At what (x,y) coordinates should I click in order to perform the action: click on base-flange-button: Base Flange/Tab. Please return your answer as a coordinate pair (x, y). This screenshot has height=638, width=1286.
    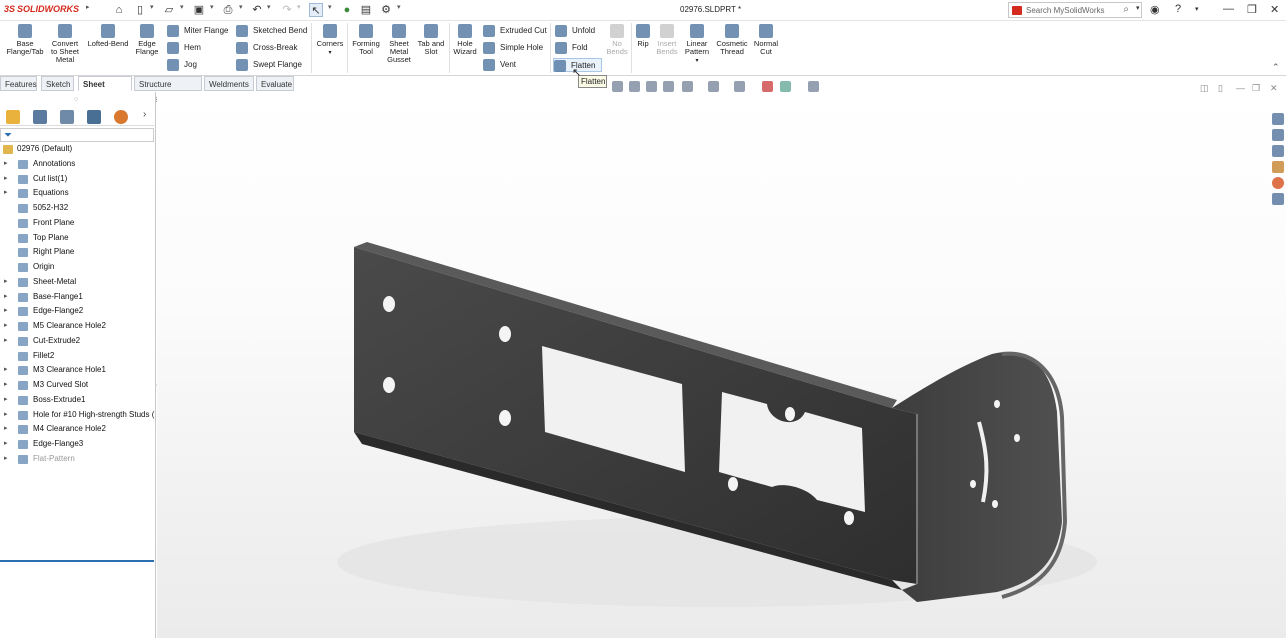
    Looking at the image, I should click on (25, 40).